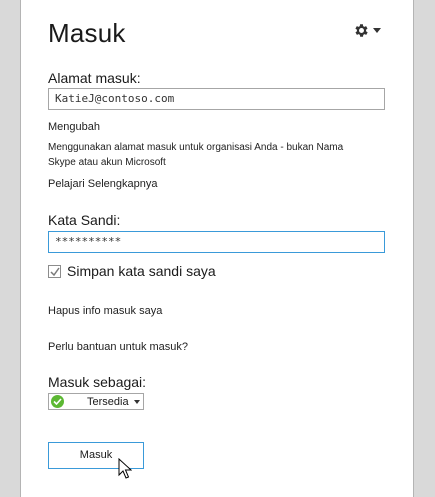 The width and height of the screenshot is (435, 497). What do you see at coordinates (94, 78) in the screenshot?
I see `address-label: Alamat masuk:` at bounding box center [94, 78].